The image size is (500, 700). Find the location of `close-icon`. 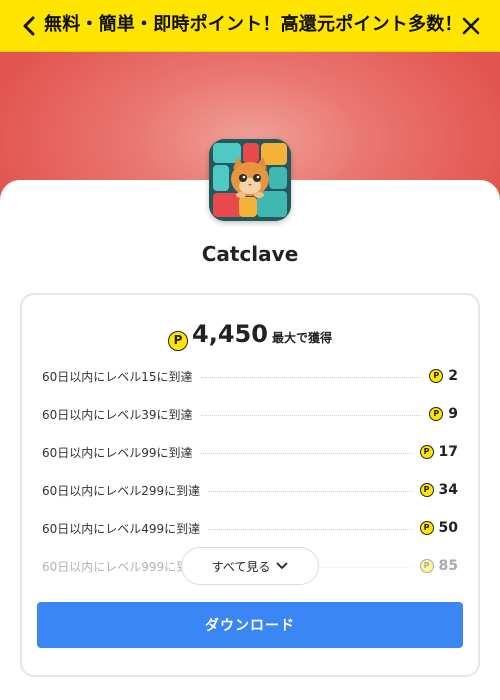

close-icon is located at coordinates (471, 26).